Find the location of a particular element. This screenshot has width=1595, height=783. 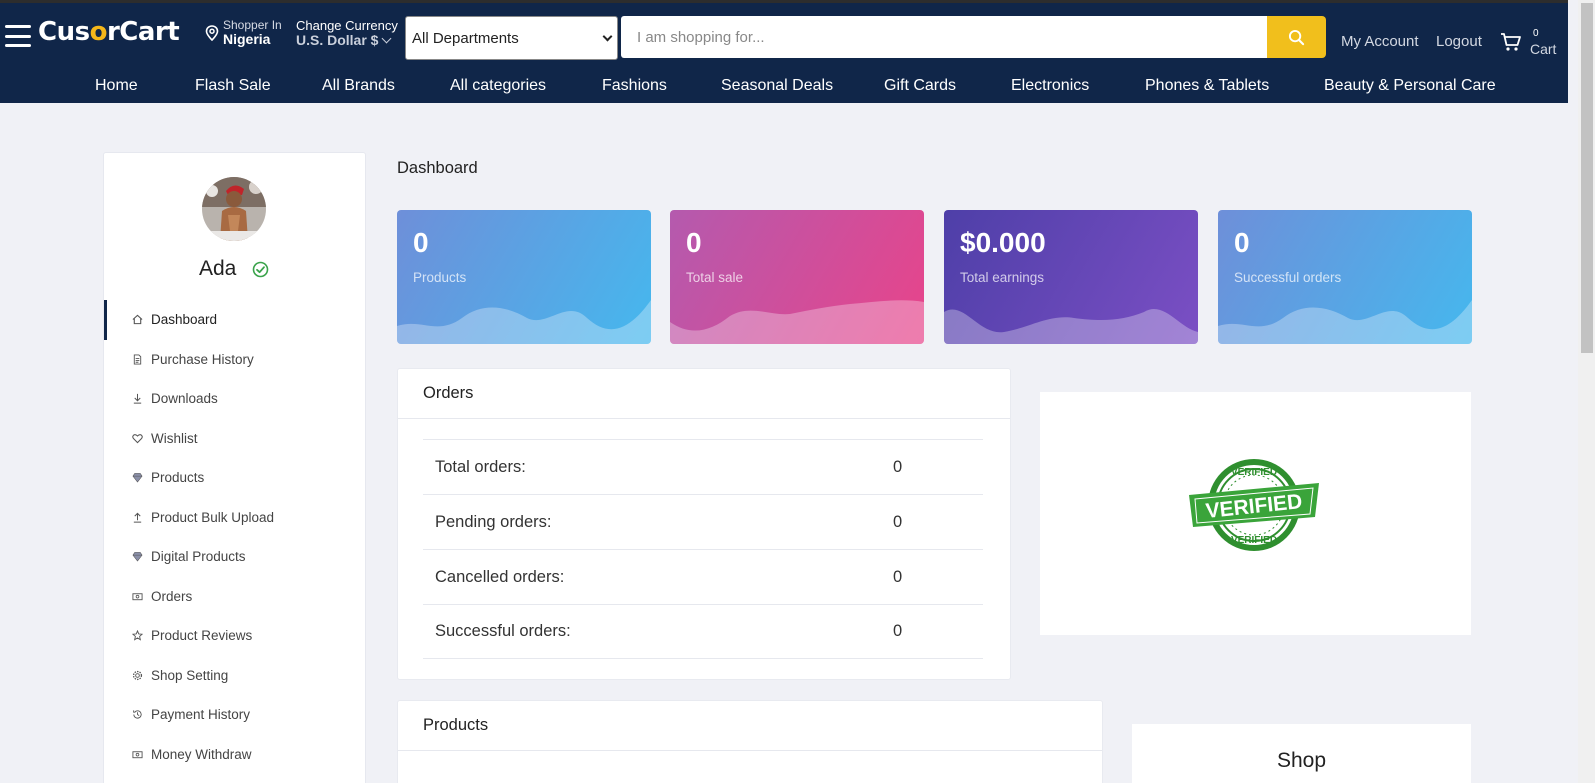

shop-box: Shop is located at coordinates (1301, 753).